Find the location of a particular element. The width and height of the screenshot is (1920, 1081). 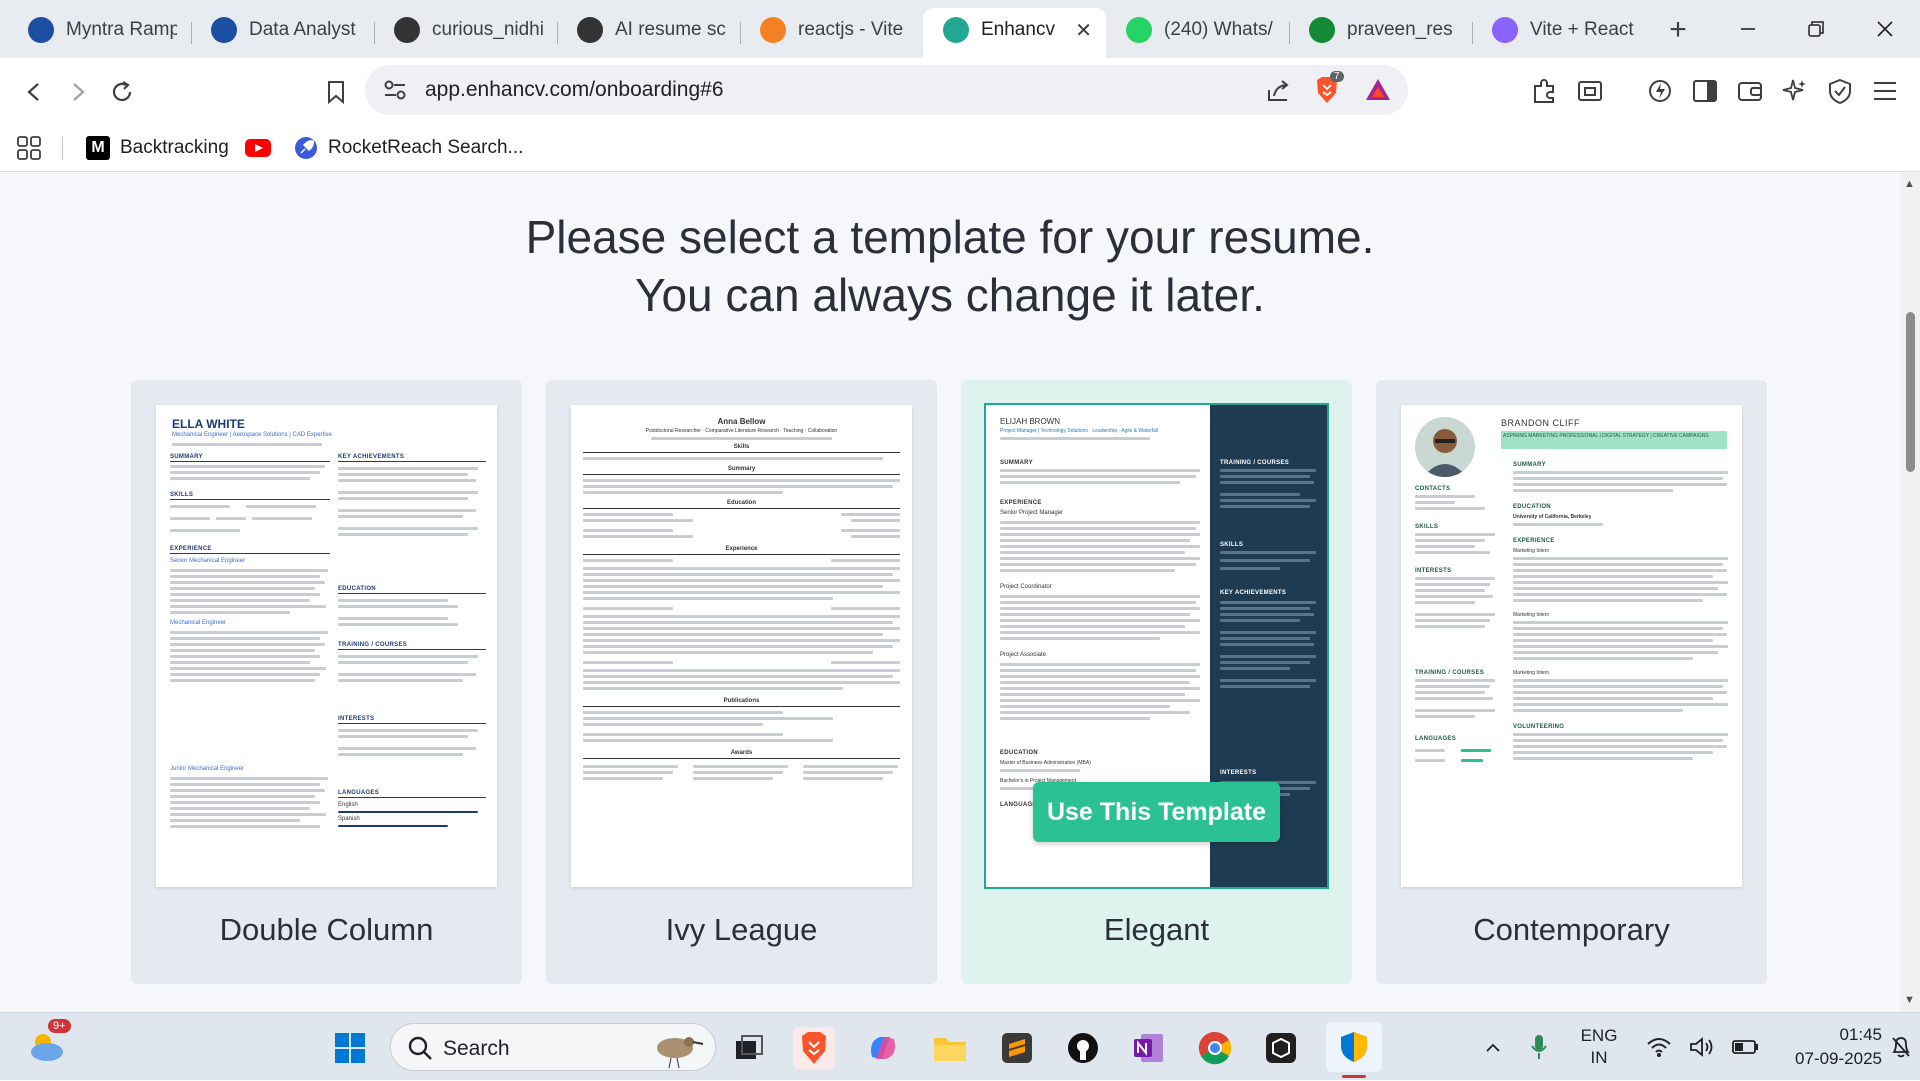

chrome-icon is located at coordinates (1215, 1048).